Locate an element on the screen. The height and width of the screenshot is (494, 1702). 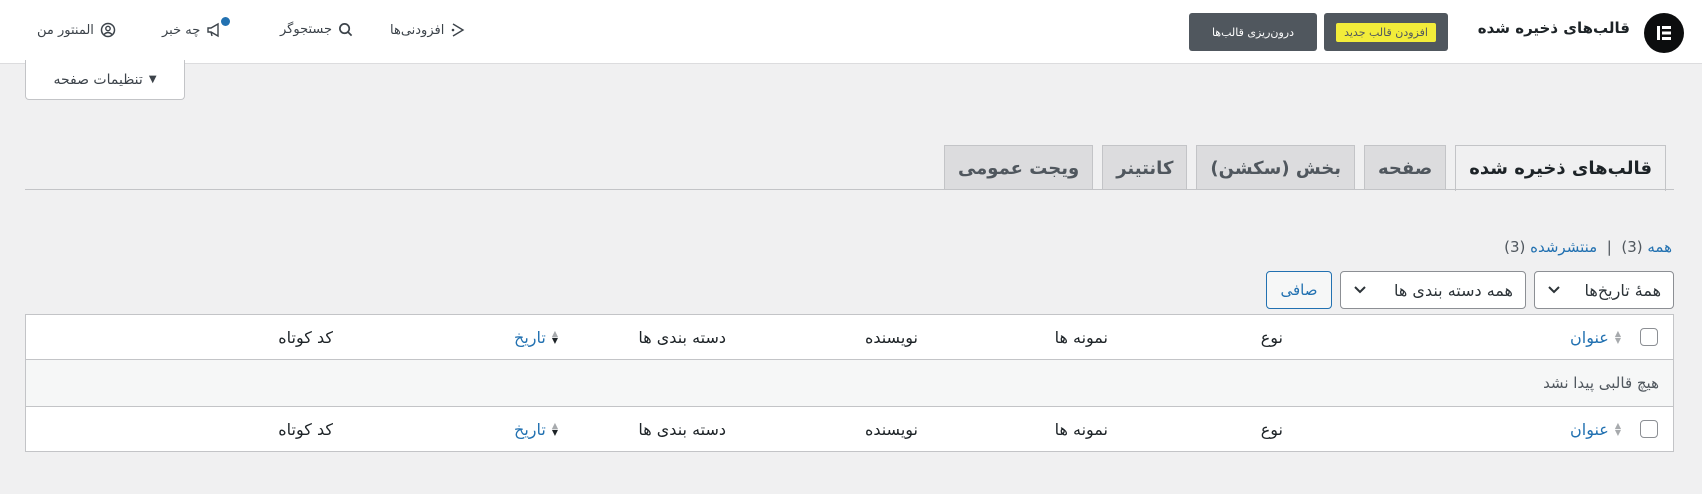
empty-message: هیچ قالبی پیدا نشد is located at coordinates (1601, 383).